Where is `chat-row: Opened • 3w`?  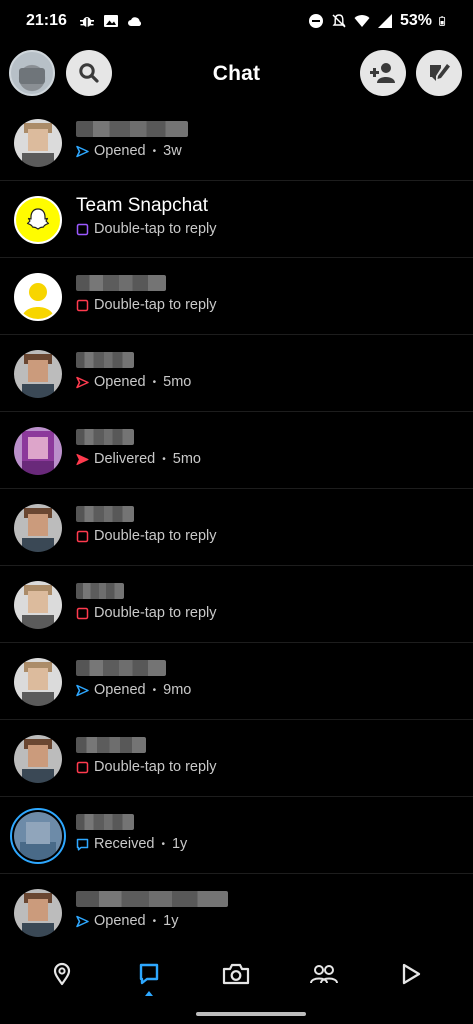 chat-row: Opened • 3w is located at coordinates (236, 142).